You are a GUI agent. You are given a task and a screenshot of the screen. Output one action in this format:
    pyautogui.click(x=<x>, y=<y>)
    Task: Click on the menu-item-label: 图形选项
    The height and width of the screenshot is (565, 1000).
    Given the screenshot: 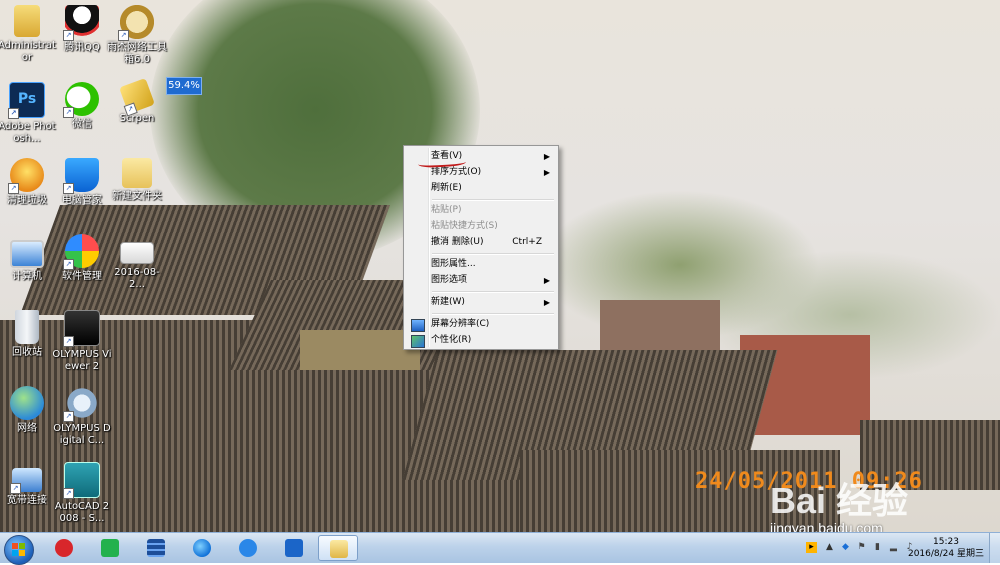 What is the action you would take?
    pyautogui.click(x=449, y=280)
    